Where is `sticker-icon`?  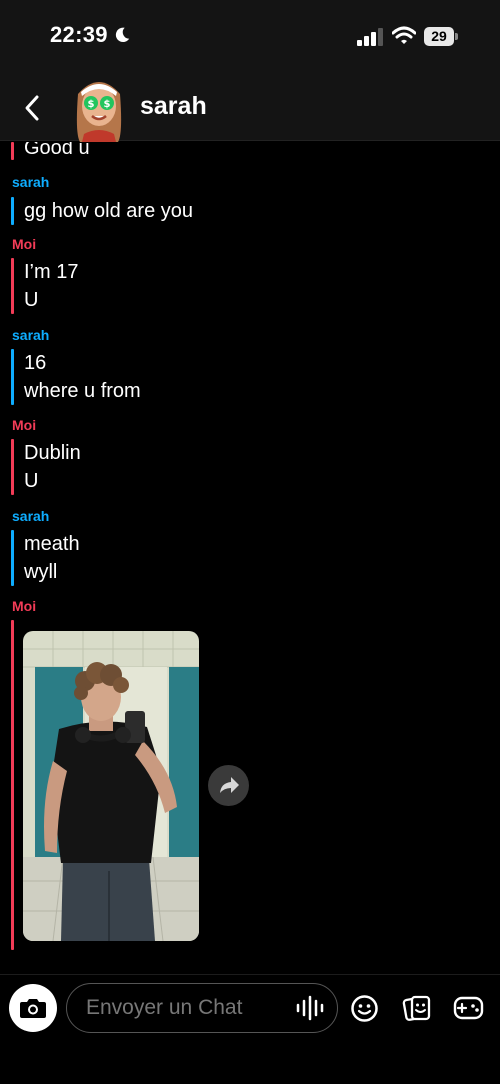 sticker-icon is located at coordinates (417, 1008).